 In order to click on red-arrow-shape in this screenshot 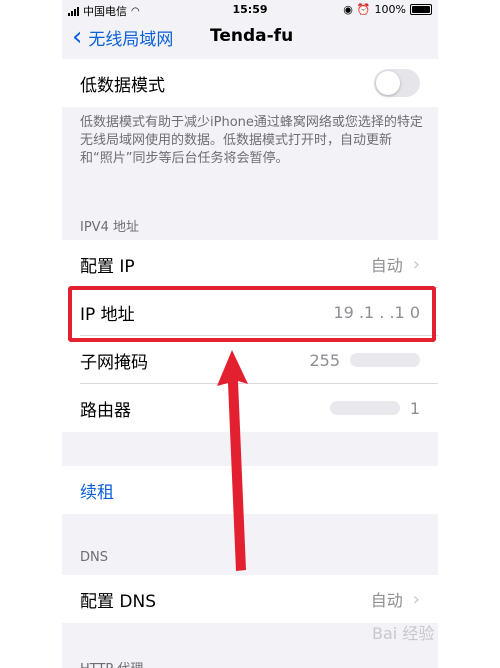, I will do `click(232, 460)`.